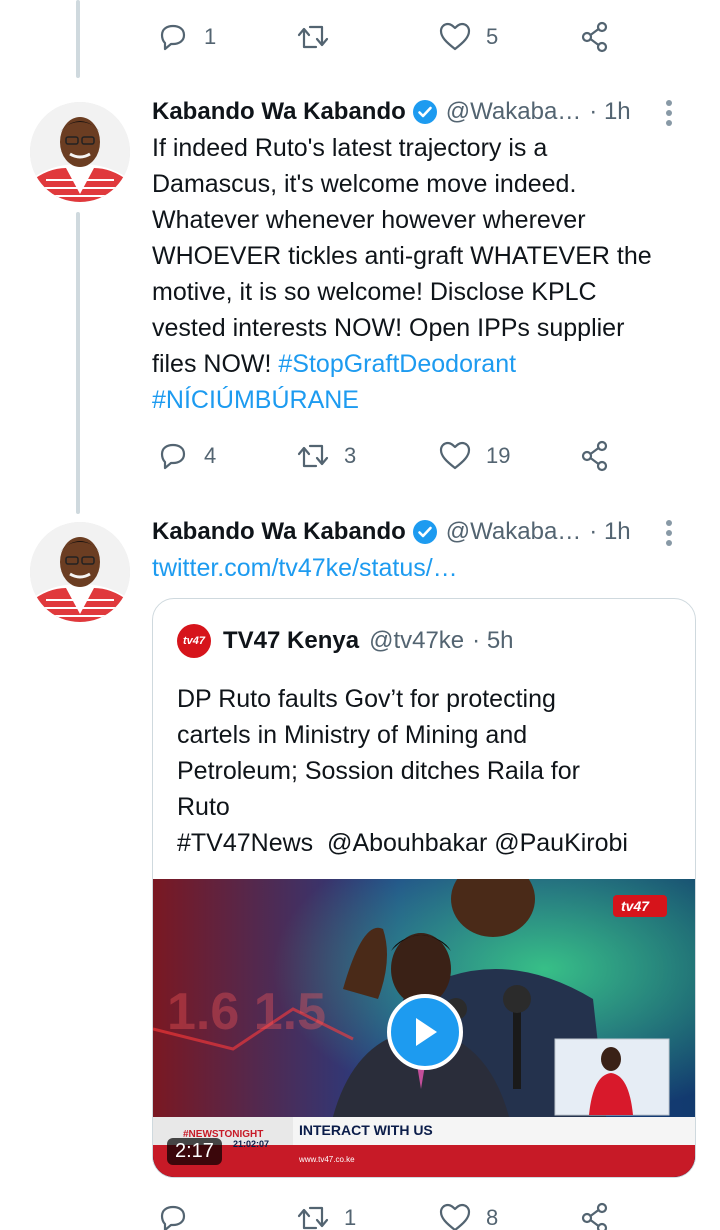 The width and height of the screenshot is (720, 1230). Describe the element at coordinates (215, 364) in the screenshot. I see `tweet-text-fragment: files NOW!` at that location.